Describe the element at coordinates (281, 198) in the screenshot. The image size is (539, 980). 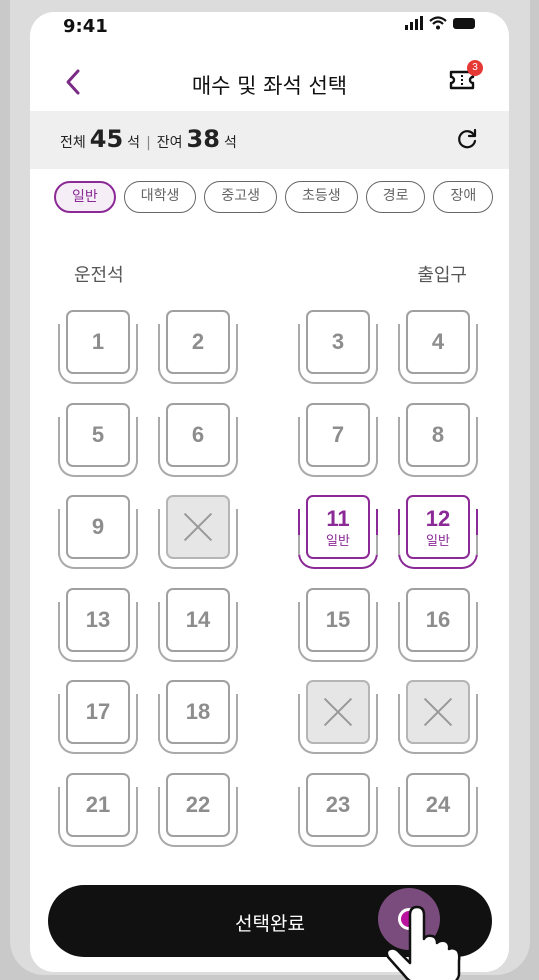
I see `passenger-type-chips: 일반 대학생 중고생 초등생 경로 장애` at that location.